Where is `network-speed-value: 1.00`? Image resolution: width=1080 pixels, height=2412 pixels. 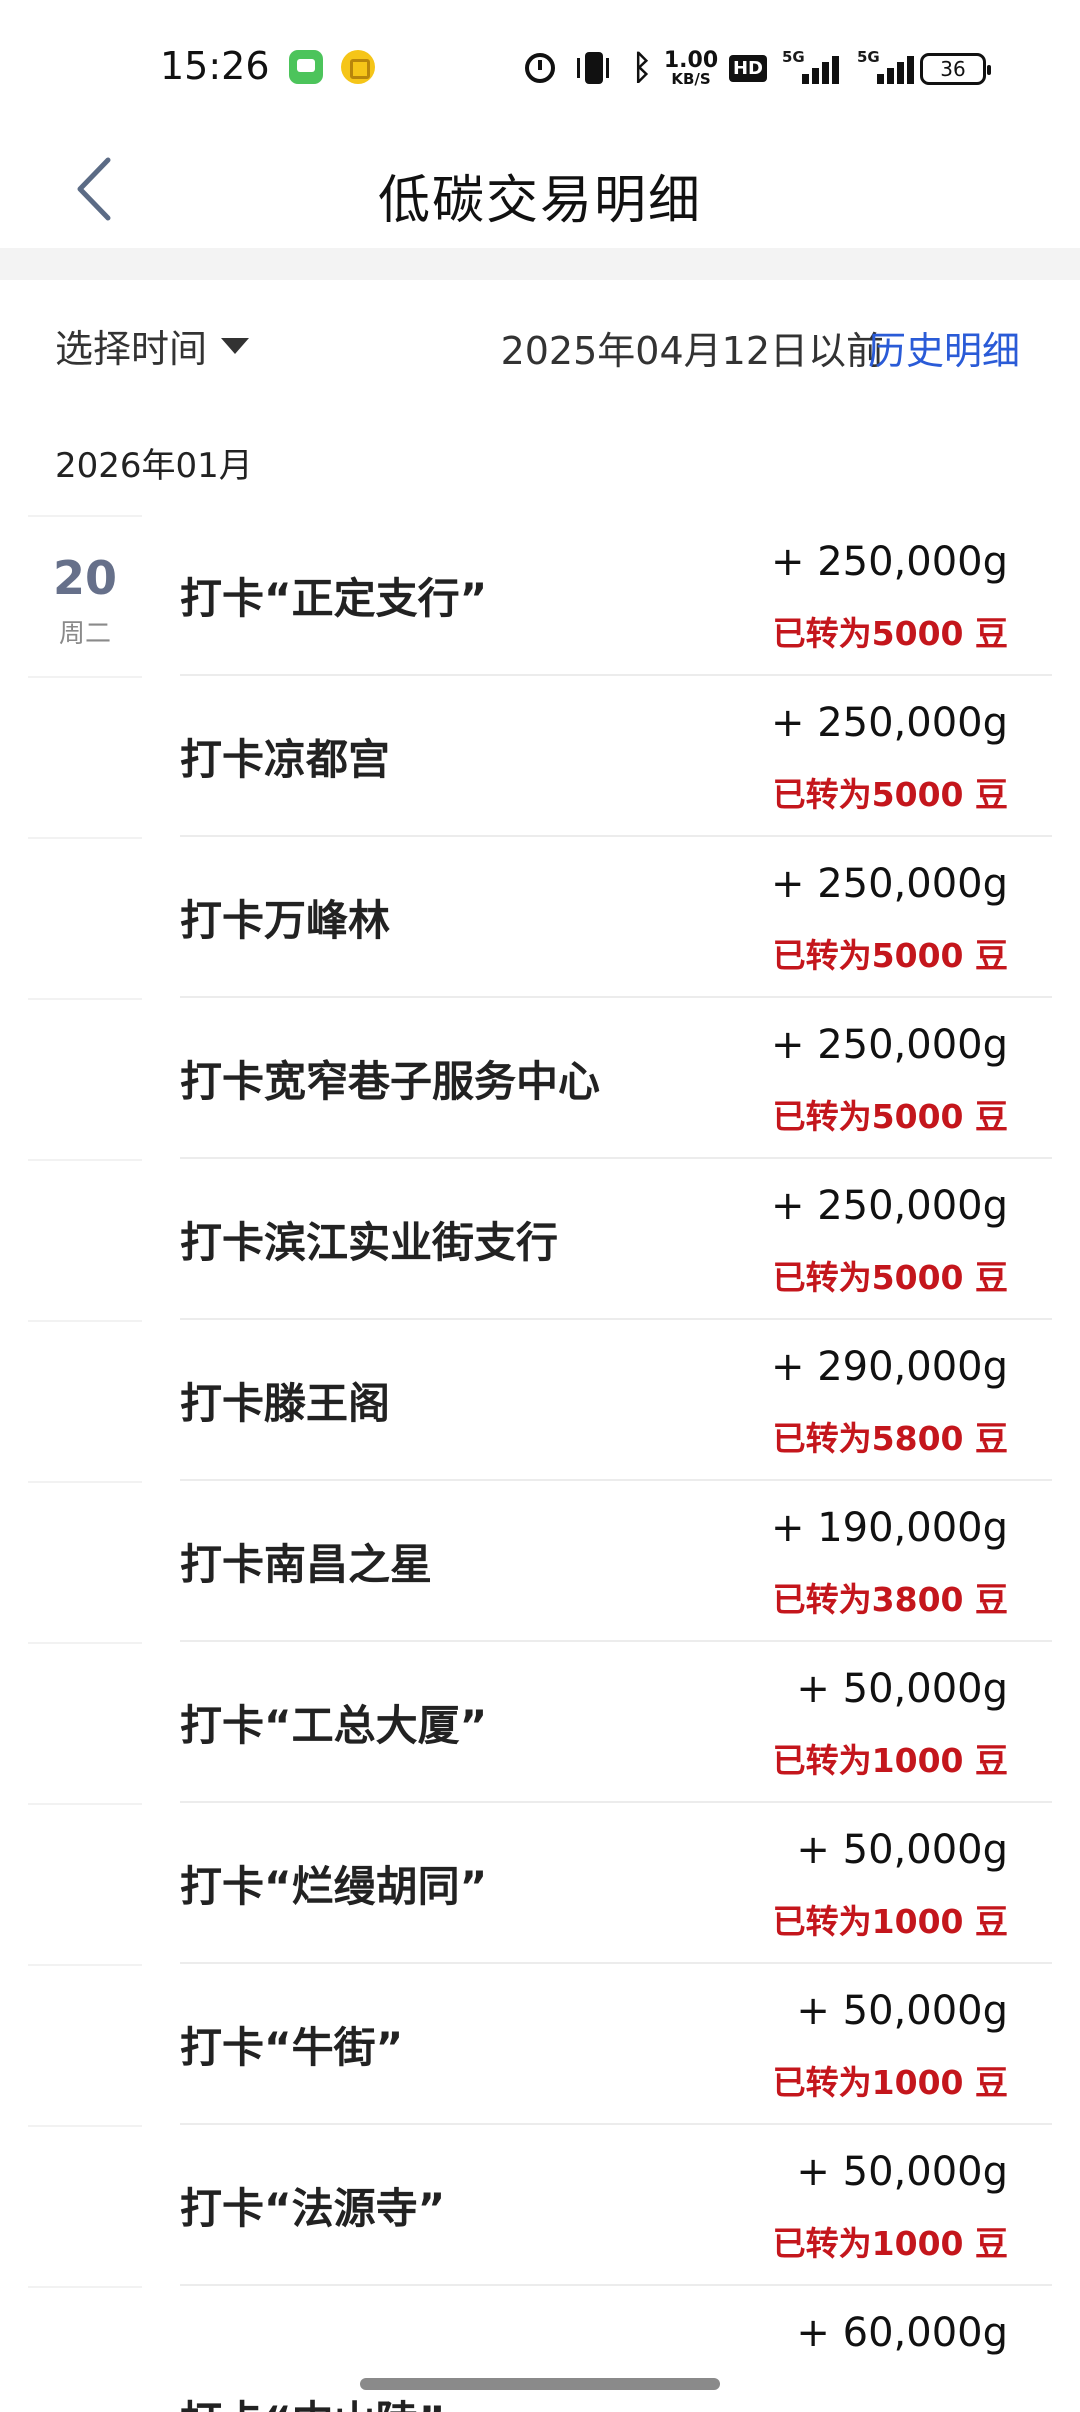
network-speed-value: 1.00 is located at coordinates (691, 60).